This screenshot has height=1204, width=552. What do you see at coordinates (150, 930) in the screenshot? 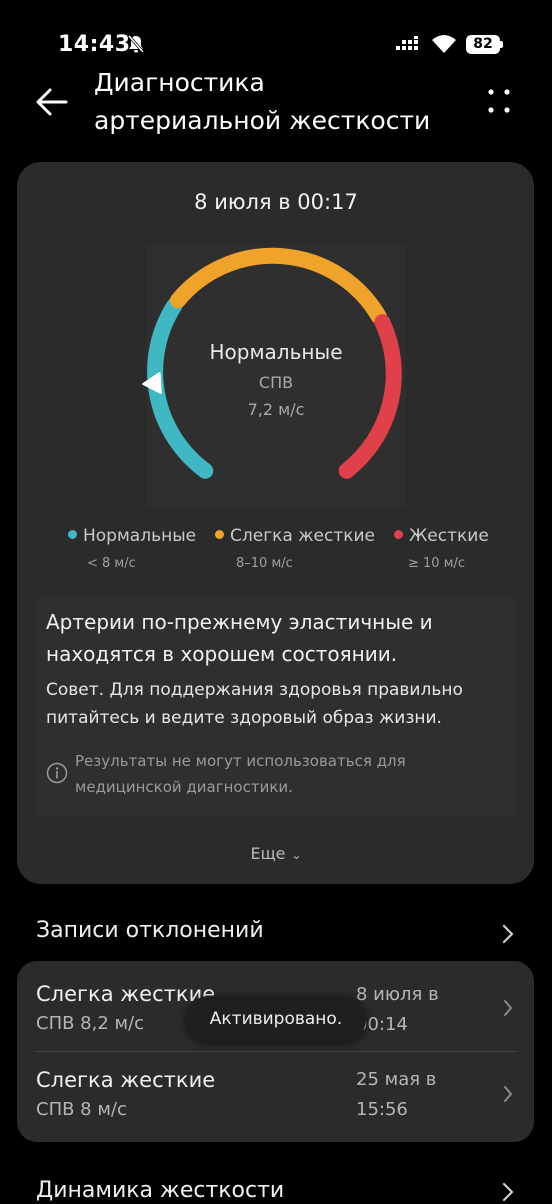
I see `deviations-title: Записи отклонений` at bounding box center [150, 930].